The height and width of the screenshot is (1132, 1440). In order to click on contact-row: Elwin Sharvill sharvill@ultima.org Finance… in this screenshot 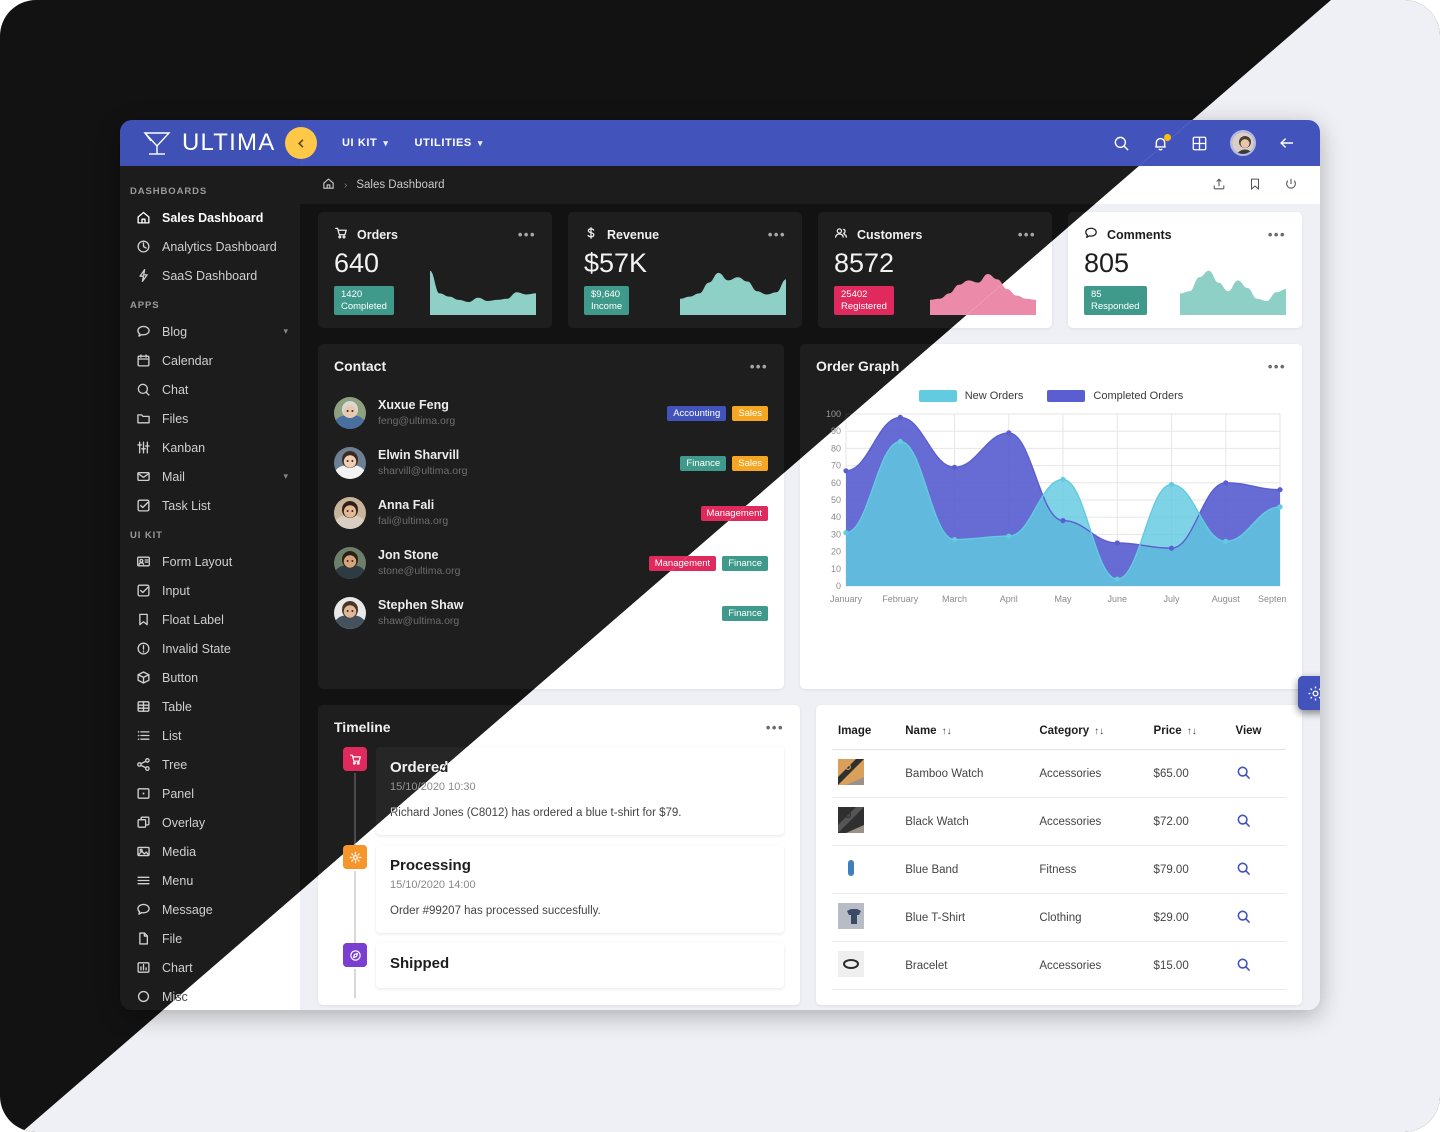, I will do `click(551, 463)`.